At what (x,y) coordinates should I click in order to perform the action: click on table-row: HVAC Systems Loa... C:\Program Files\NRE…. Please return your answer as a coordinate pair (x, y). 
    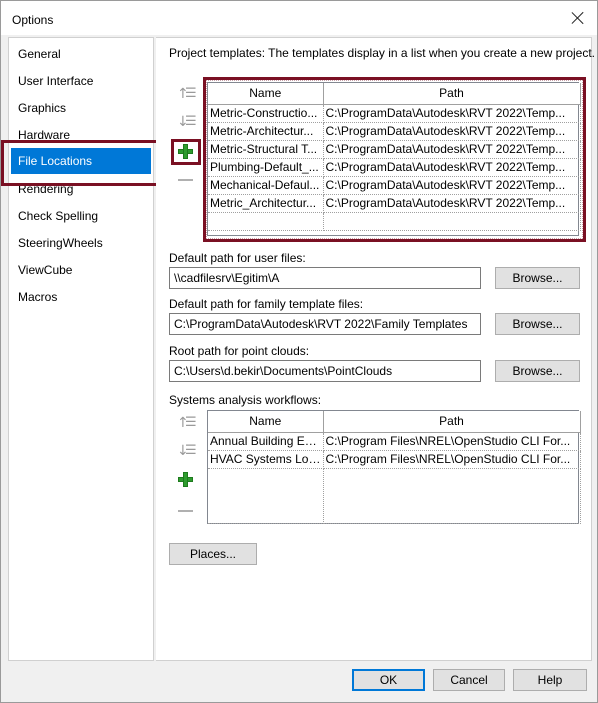
    Looking at the image, I should click on (394, 459).